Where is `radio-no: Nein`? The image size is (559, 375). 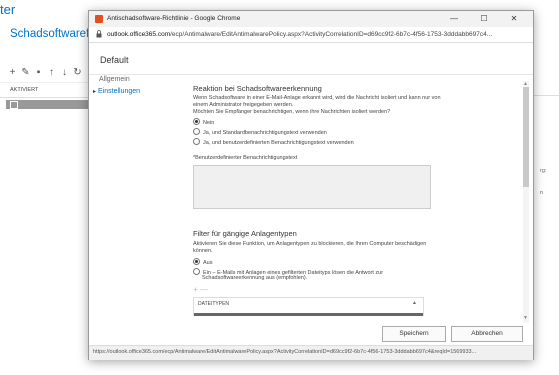
radio-no: Nein is located at coordinates (203, 122).